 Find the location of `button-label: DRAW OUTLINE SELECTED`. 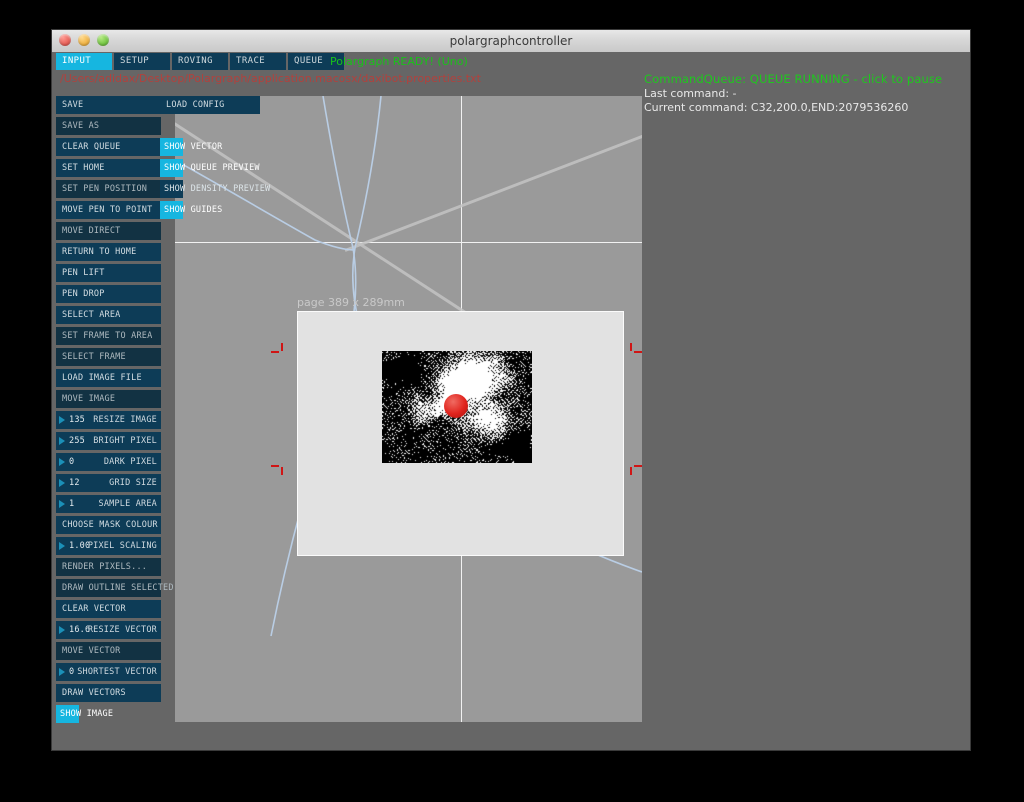

button-label: DRAW OUTLINE SELECTED is located at coordinates (118, 588).